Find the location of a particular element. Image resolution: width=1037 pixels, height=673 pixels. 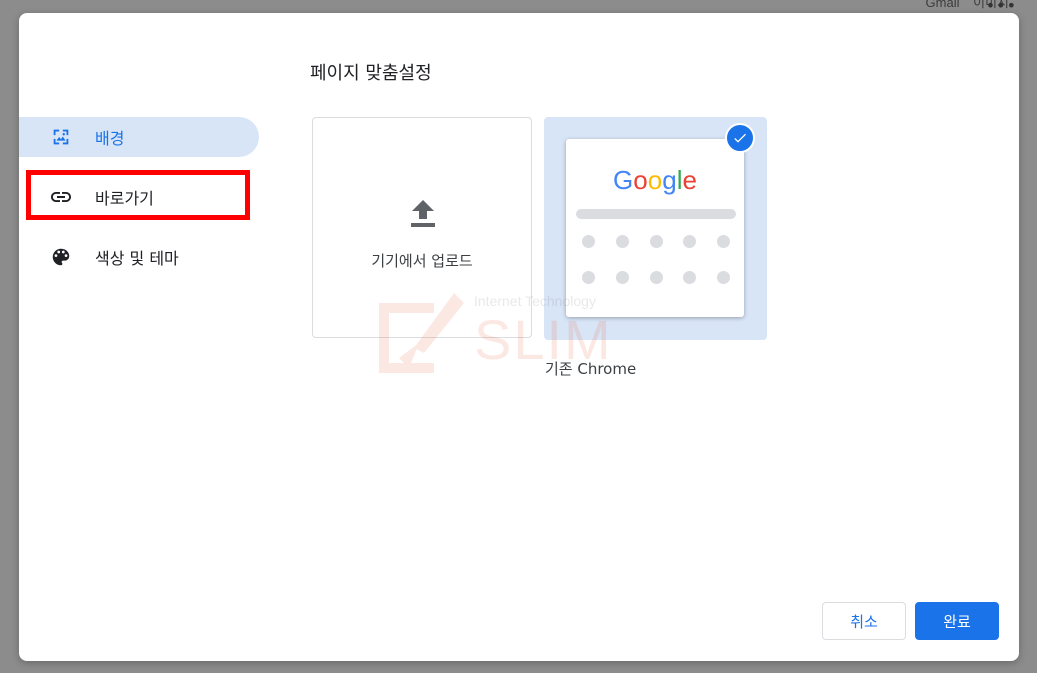

annotation-highlight-box is located at coordinates (138, 195).